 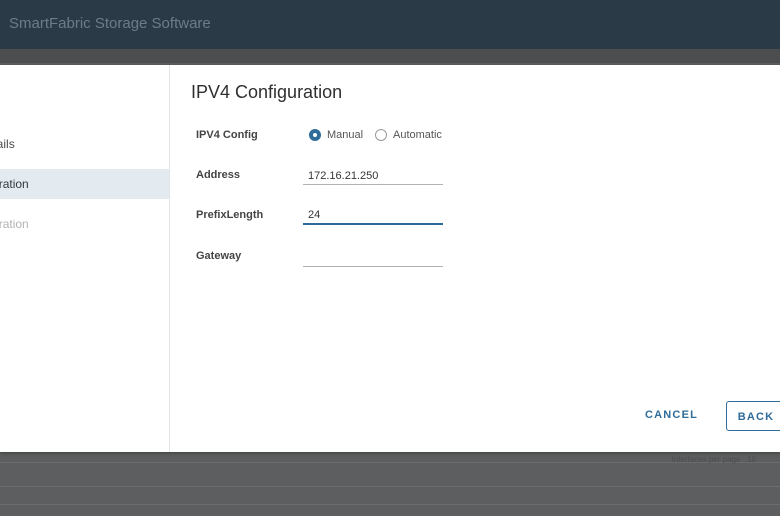 What do you see at coordinates (390, 24) in the screenshot?
I see `app-header: SmartFabric Storage Software` at bounding box center [390, 24].